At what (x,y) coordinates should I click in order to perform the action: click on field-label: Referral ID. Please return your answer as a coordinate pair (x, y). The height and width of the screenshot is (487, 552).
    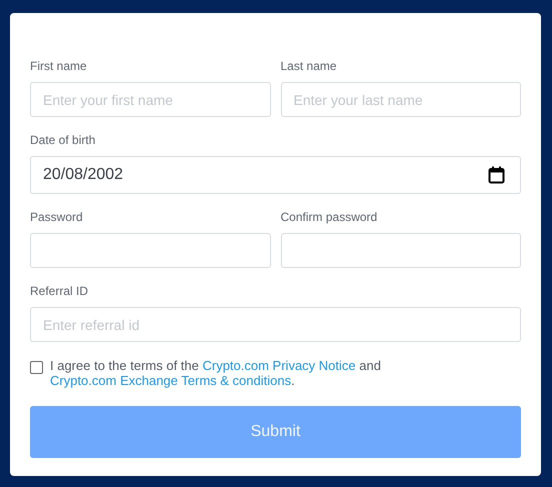
    Looking at the image, I should click on (60, 291).